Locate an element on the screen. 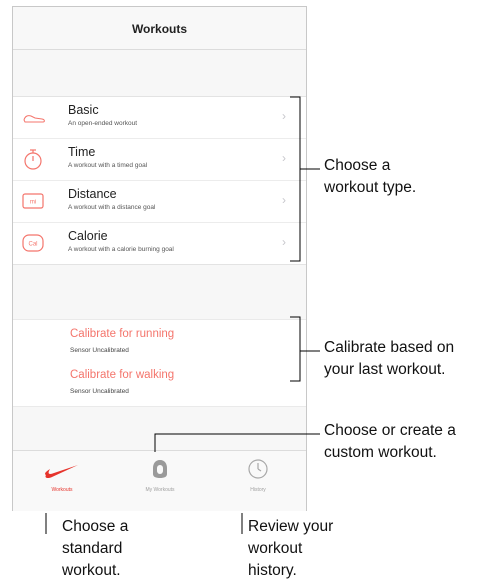  callout-workout-type: Choose a workout type. is located at coordinates (370, 177).